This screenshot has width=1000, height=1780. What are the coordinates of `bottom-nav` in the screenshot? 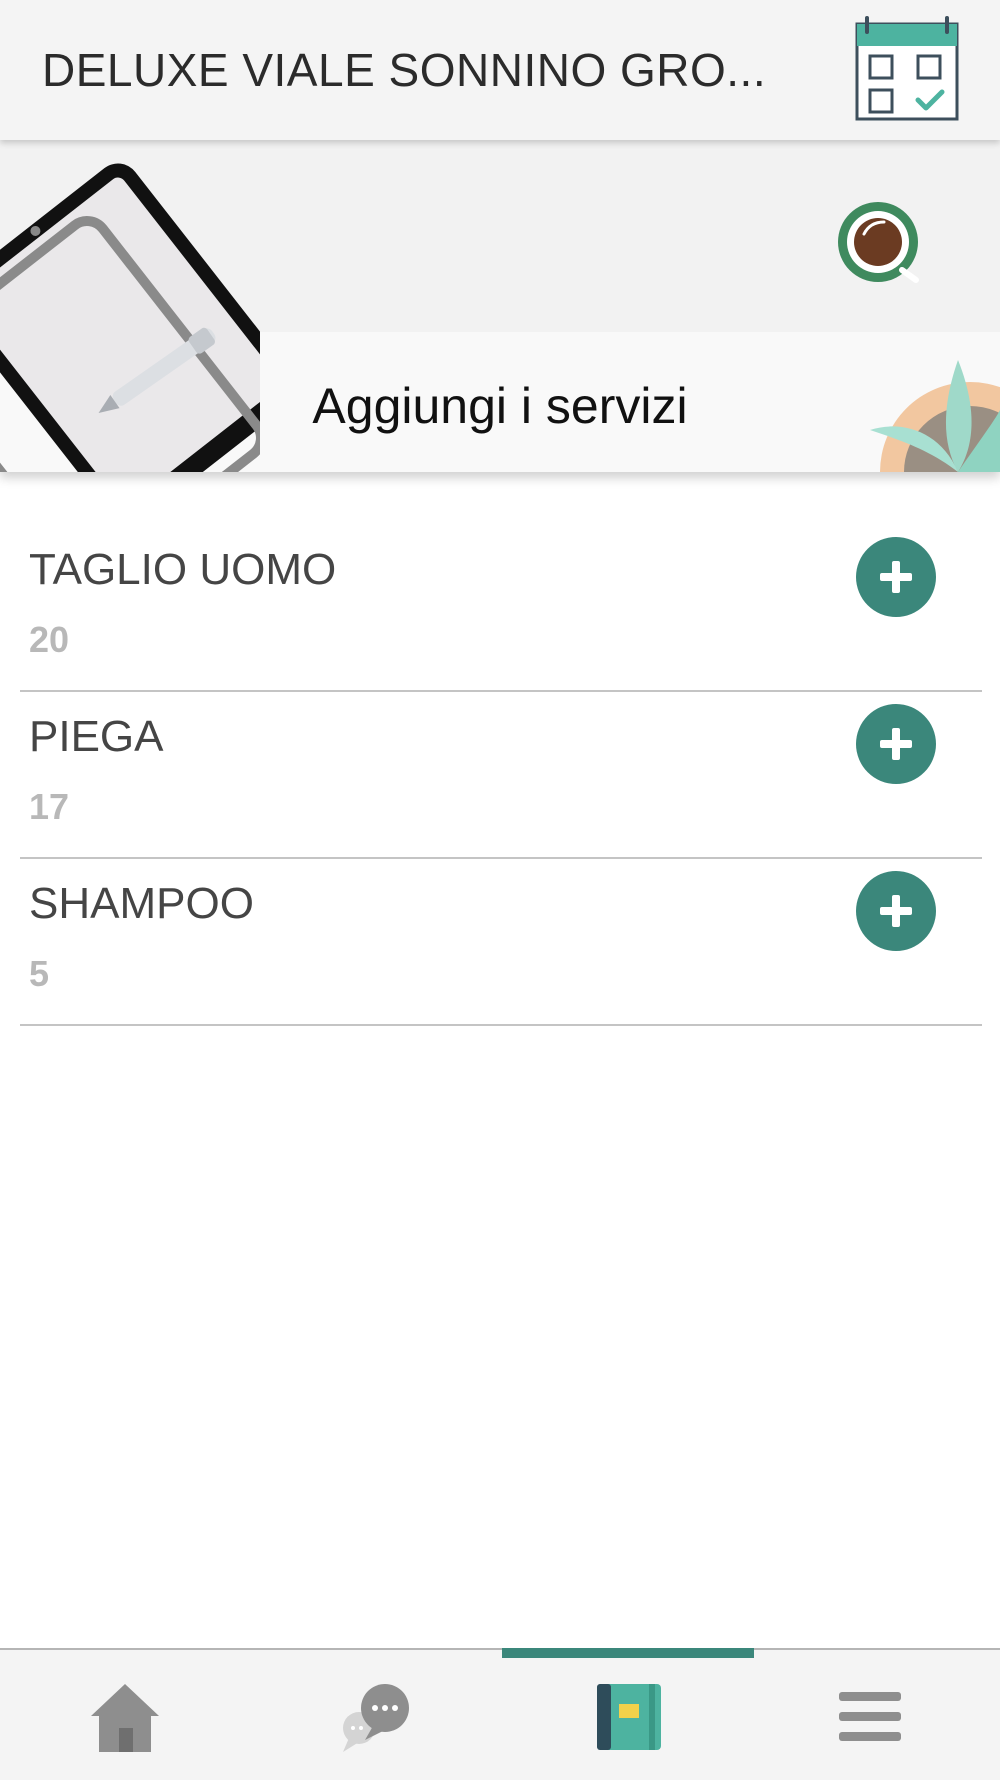 It's located at (500, 1714).